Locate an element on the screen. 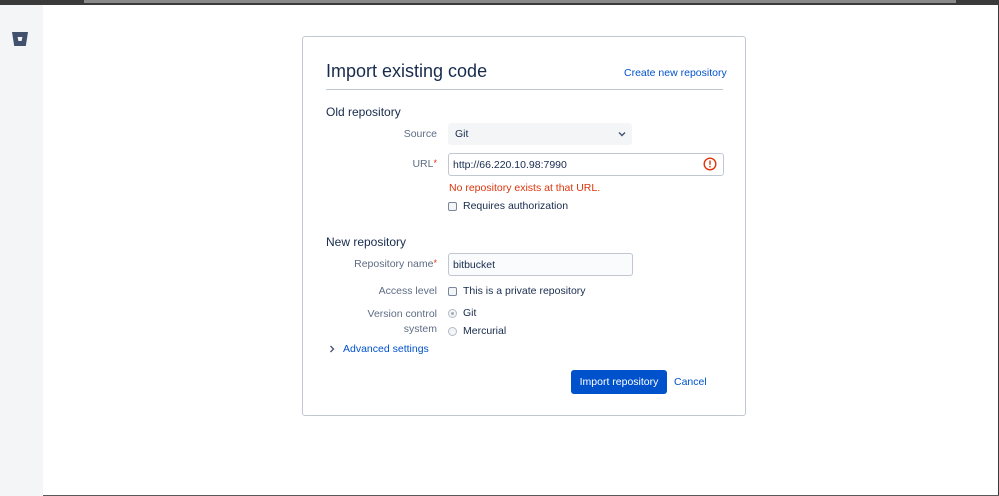 This screenshot has height=496, width=999. requires-authorization-checkbox is located at coordinates (452, 206).